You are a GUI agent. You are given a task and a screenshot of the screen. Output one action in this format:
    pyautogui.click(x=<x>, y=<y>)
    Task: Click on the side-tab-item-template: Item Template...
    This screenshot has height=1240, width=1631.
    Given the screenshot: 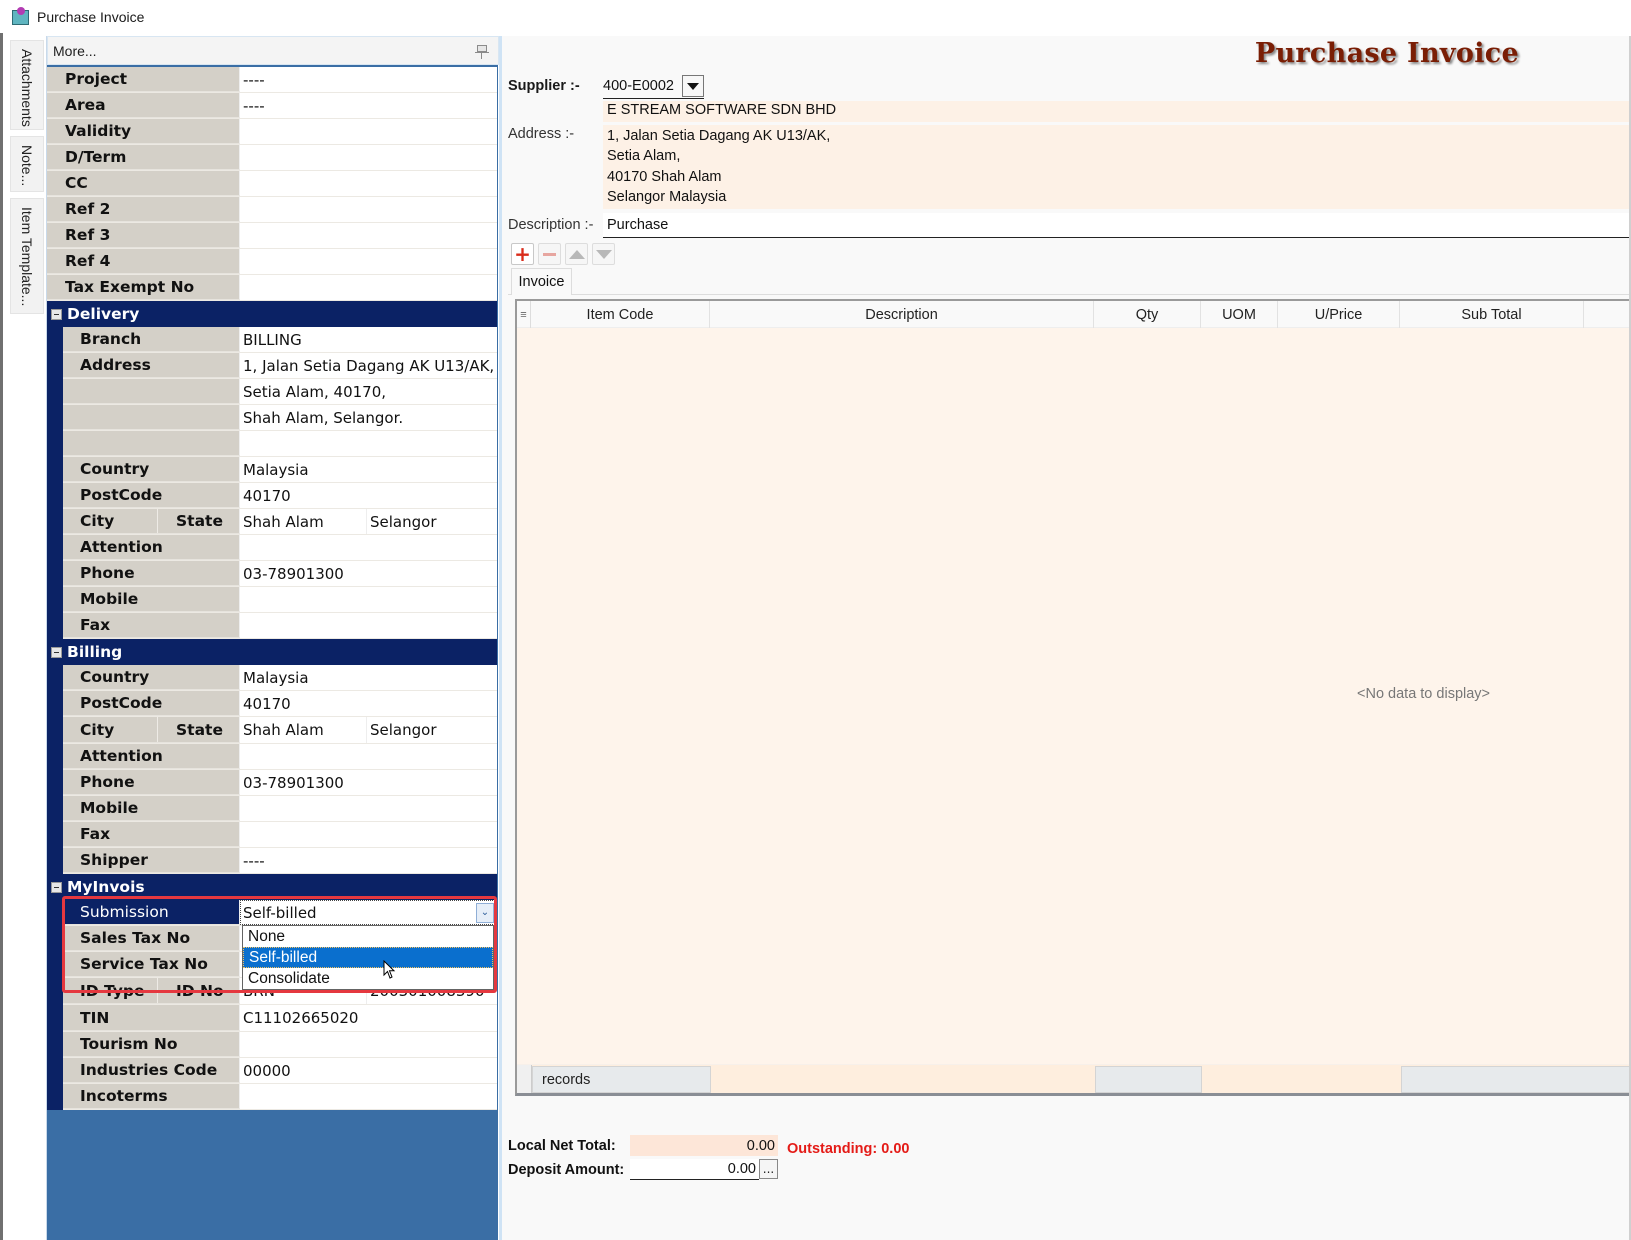 What is the action you would take?
    pyautogui.click(x=27, y=256)
    